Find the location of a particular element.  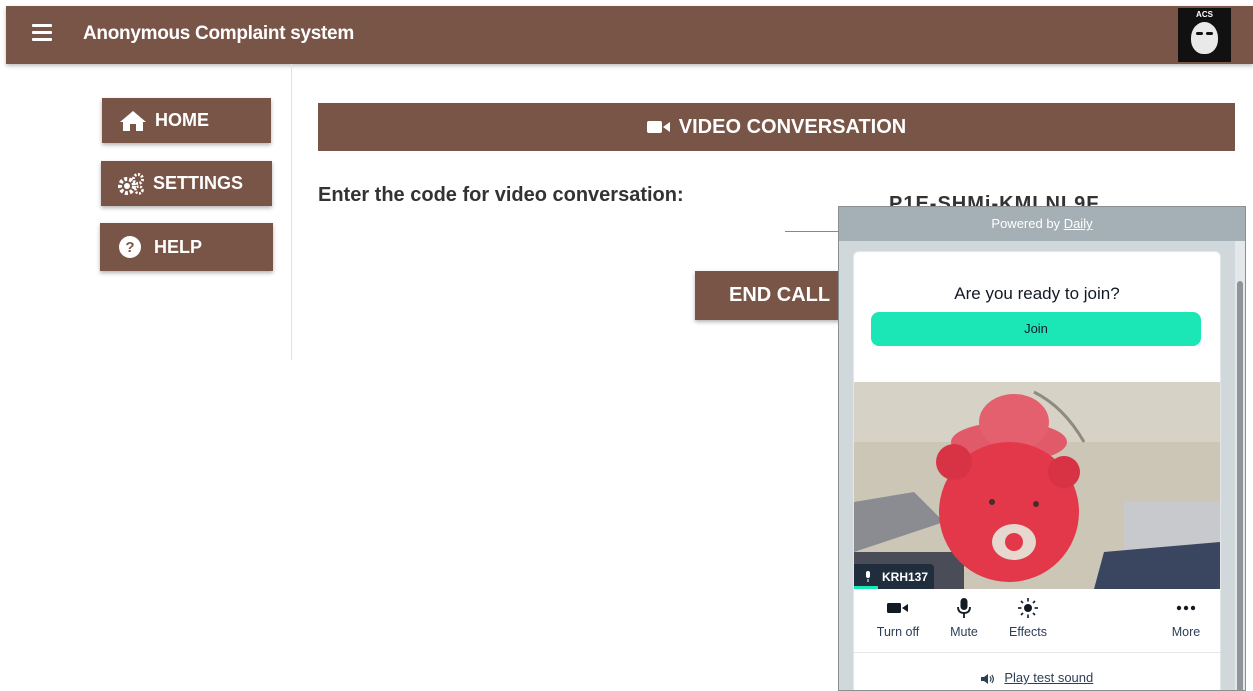

app-title: Anonymous Complaint system is located at coordinates (218, 33).